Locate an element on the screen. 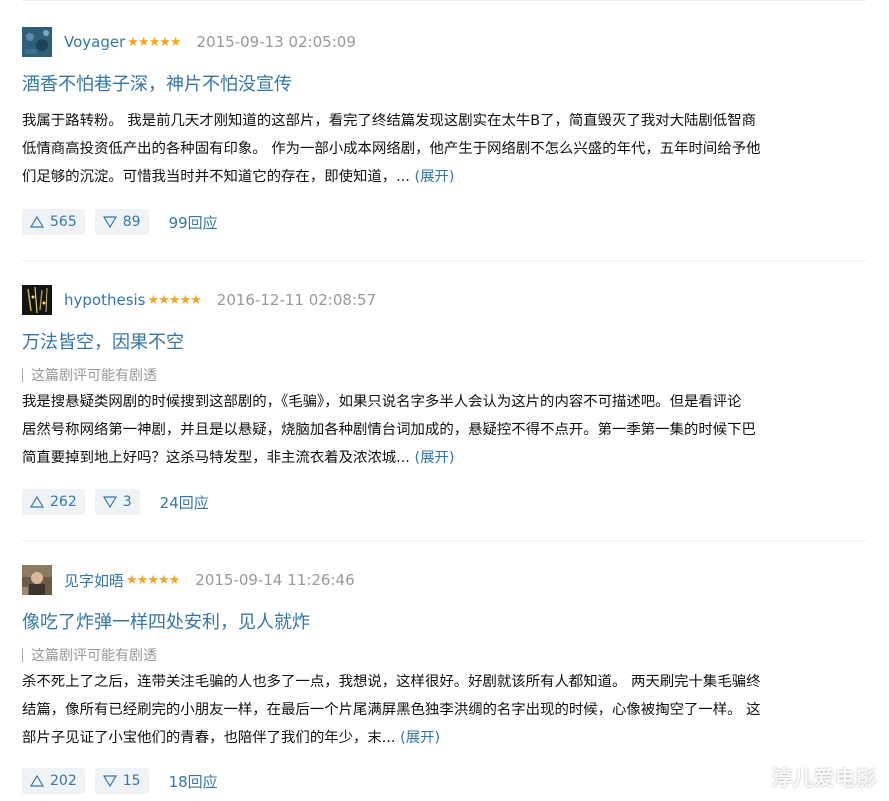 The height and width of the screenshot is (801, 889). review-actions: 262 3 24回应 is located at coordinates (115, 502).